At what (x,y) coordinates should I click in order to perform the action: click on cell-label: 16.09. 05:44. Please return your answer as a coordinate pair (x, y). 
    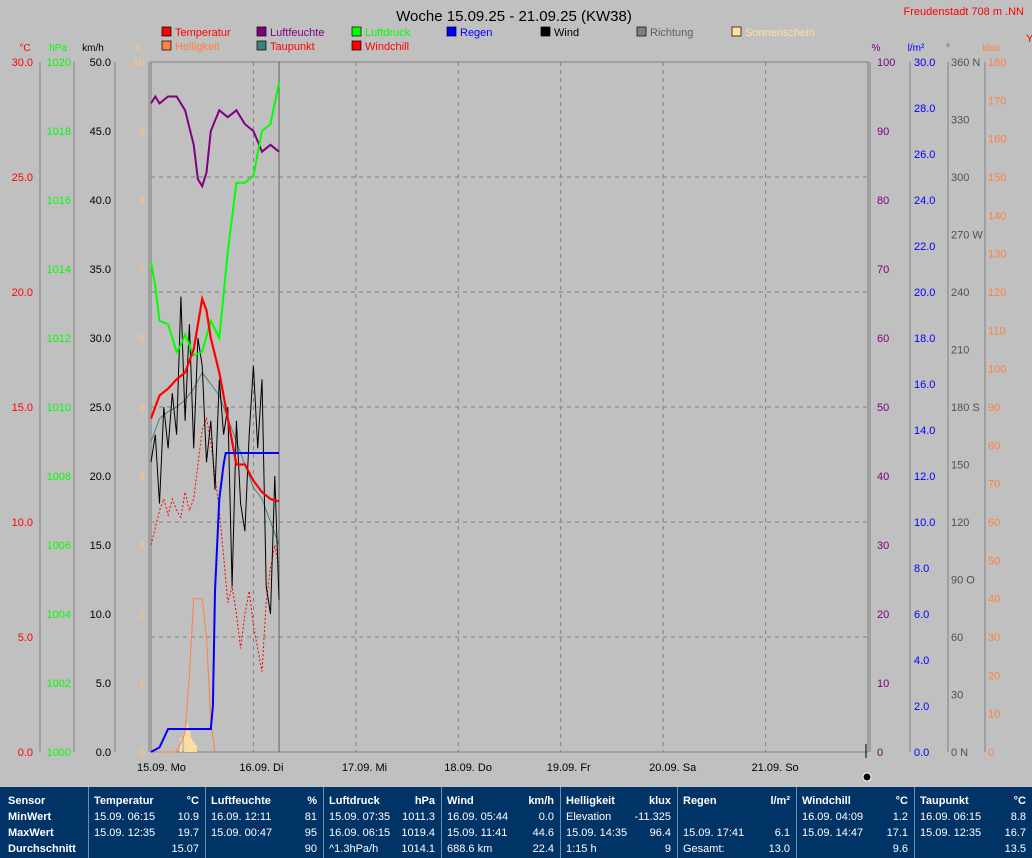
    Looking at the image, I should click on (478, 817).